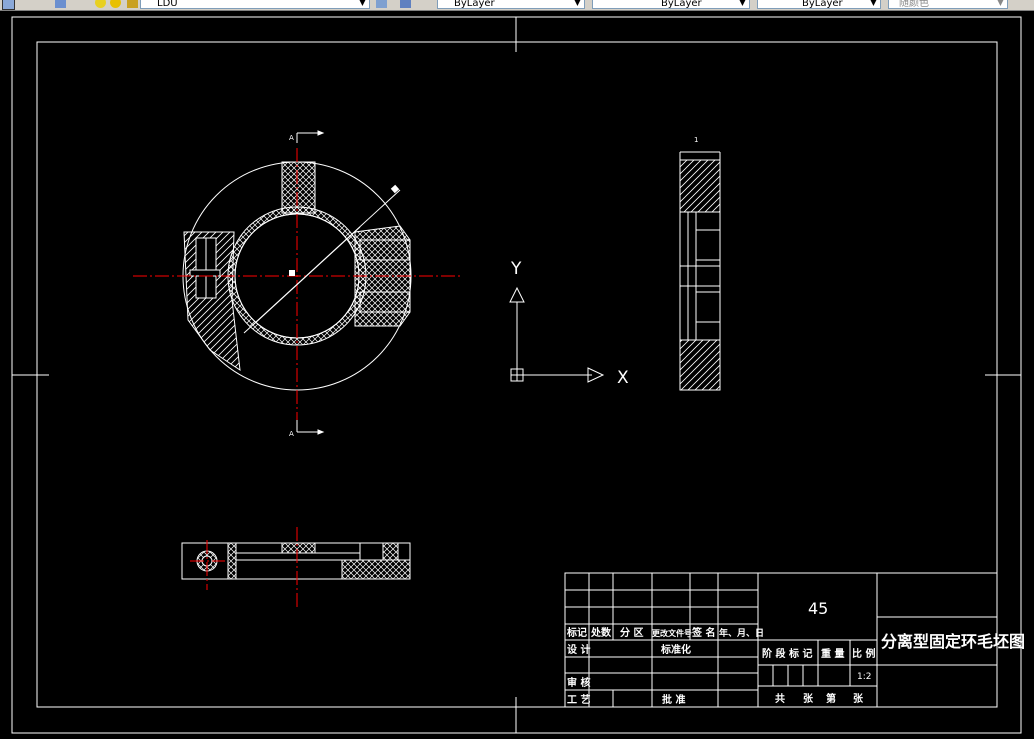 The image size is (1034, 739). Describe the element at coordinates (914, 4) in the screenshot. I see `plotstyle-value: 随颜色` at that location.